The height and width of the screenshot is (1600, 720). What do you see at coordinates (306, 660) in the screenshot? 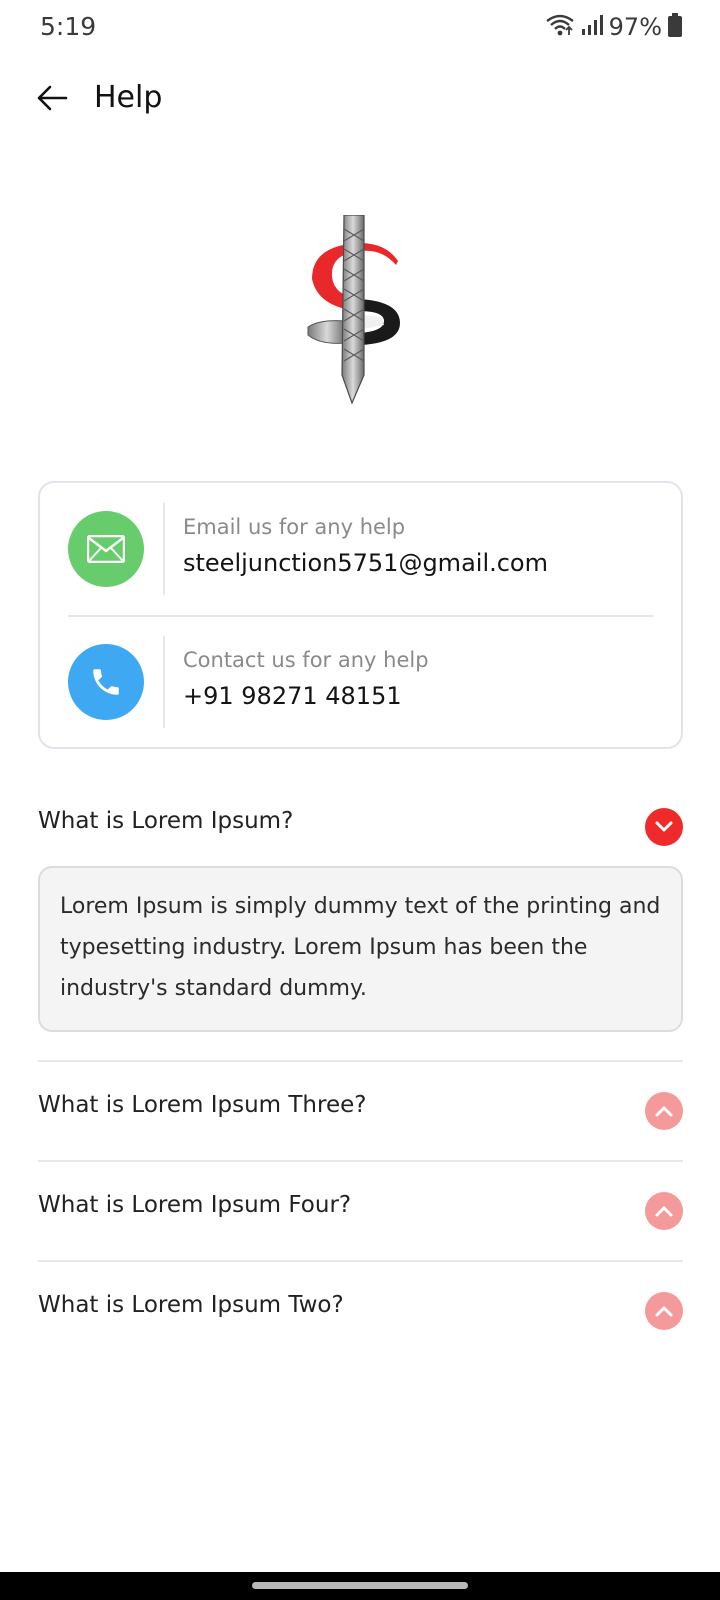
I see `phone-caption: Contact us for any help` at bounding box center [306, 660].